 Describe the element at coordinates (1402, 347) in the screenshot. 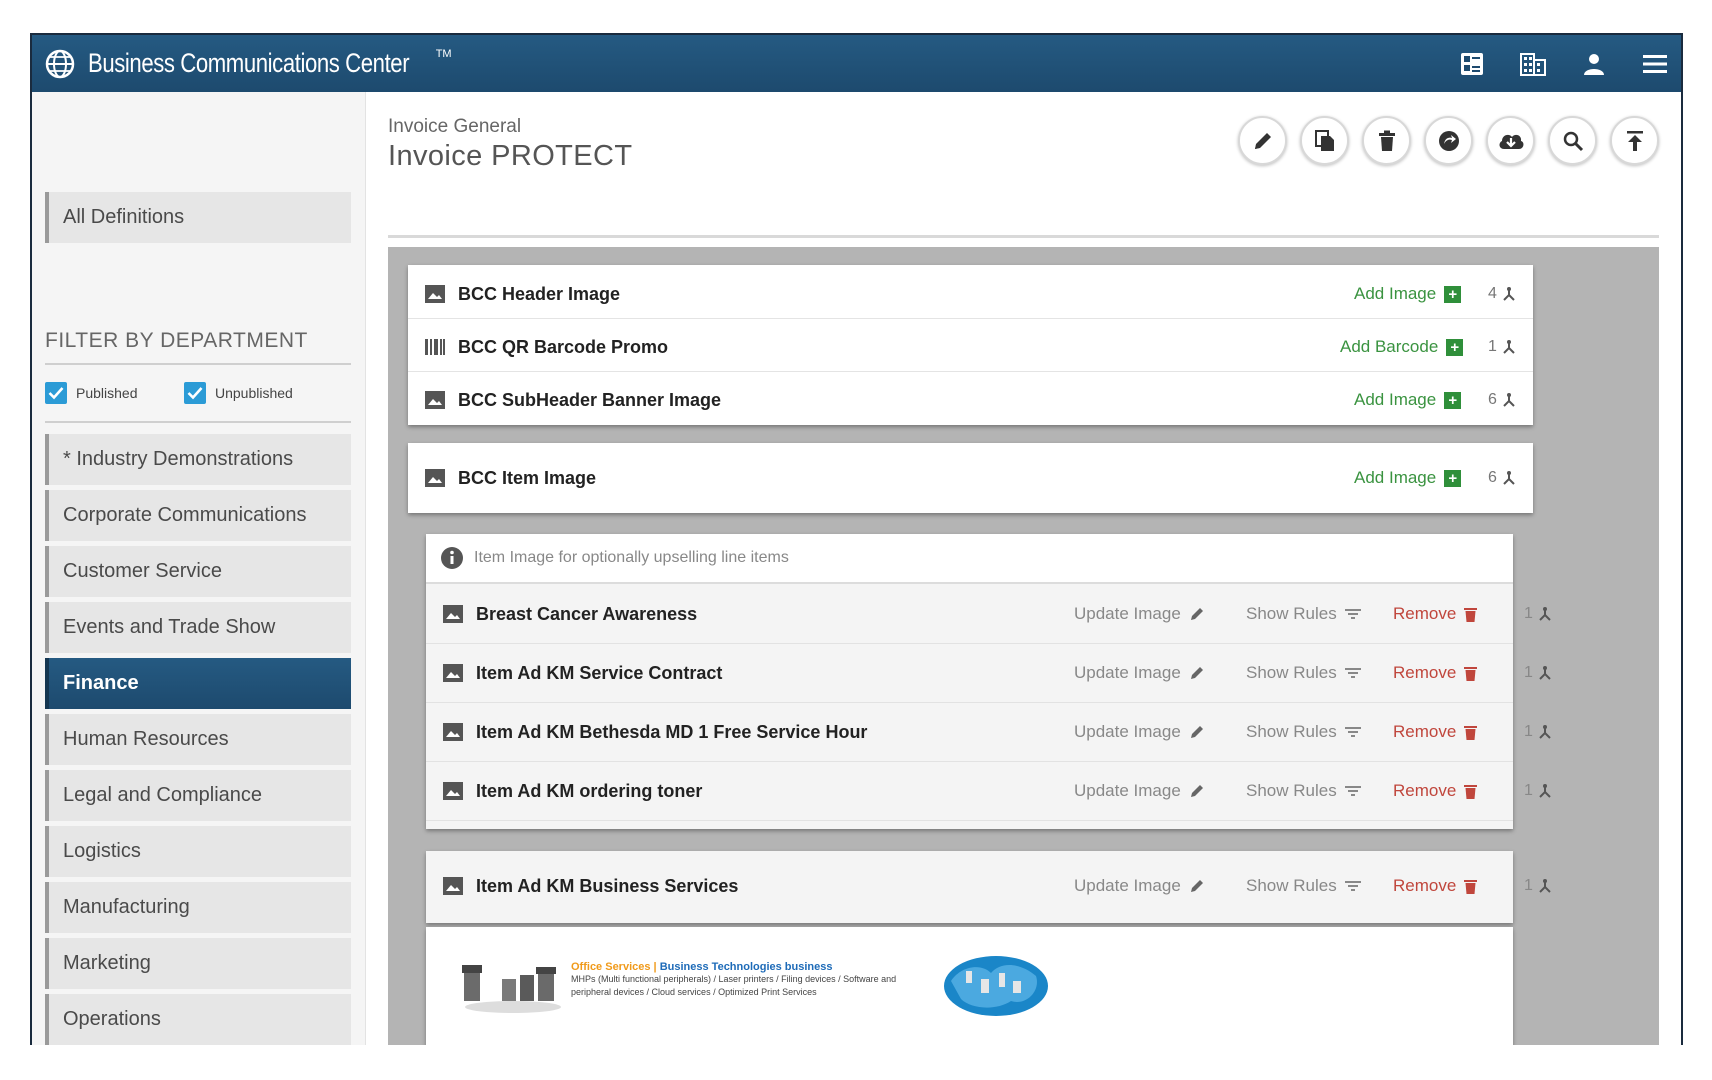

I see `add-barcode-button: Add Barcode +` at that location.